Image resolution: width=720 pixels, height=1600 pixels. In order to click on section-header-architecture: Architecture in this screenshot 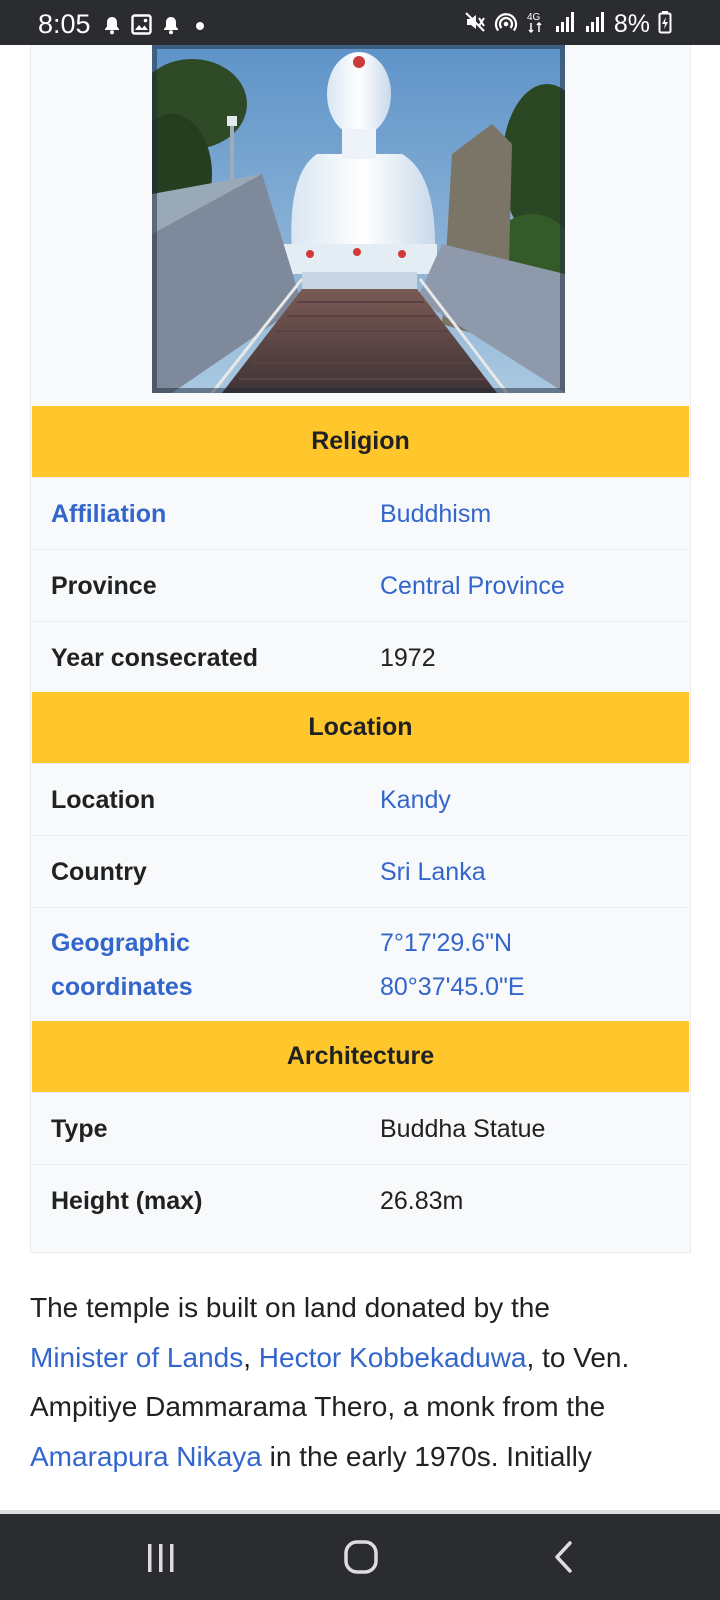, I will do `click(360, 1056)`.